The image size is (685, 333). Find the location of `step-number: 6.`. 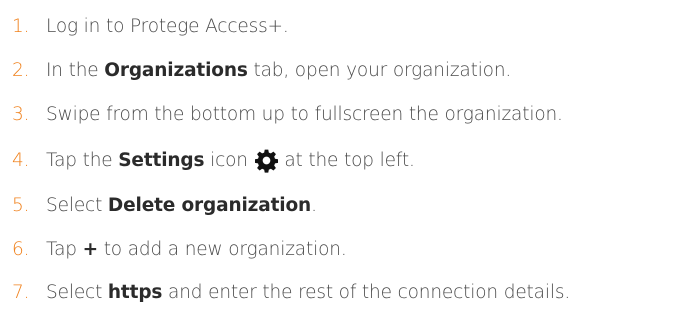

step-number: 6. is located at coordinates (21, 249).